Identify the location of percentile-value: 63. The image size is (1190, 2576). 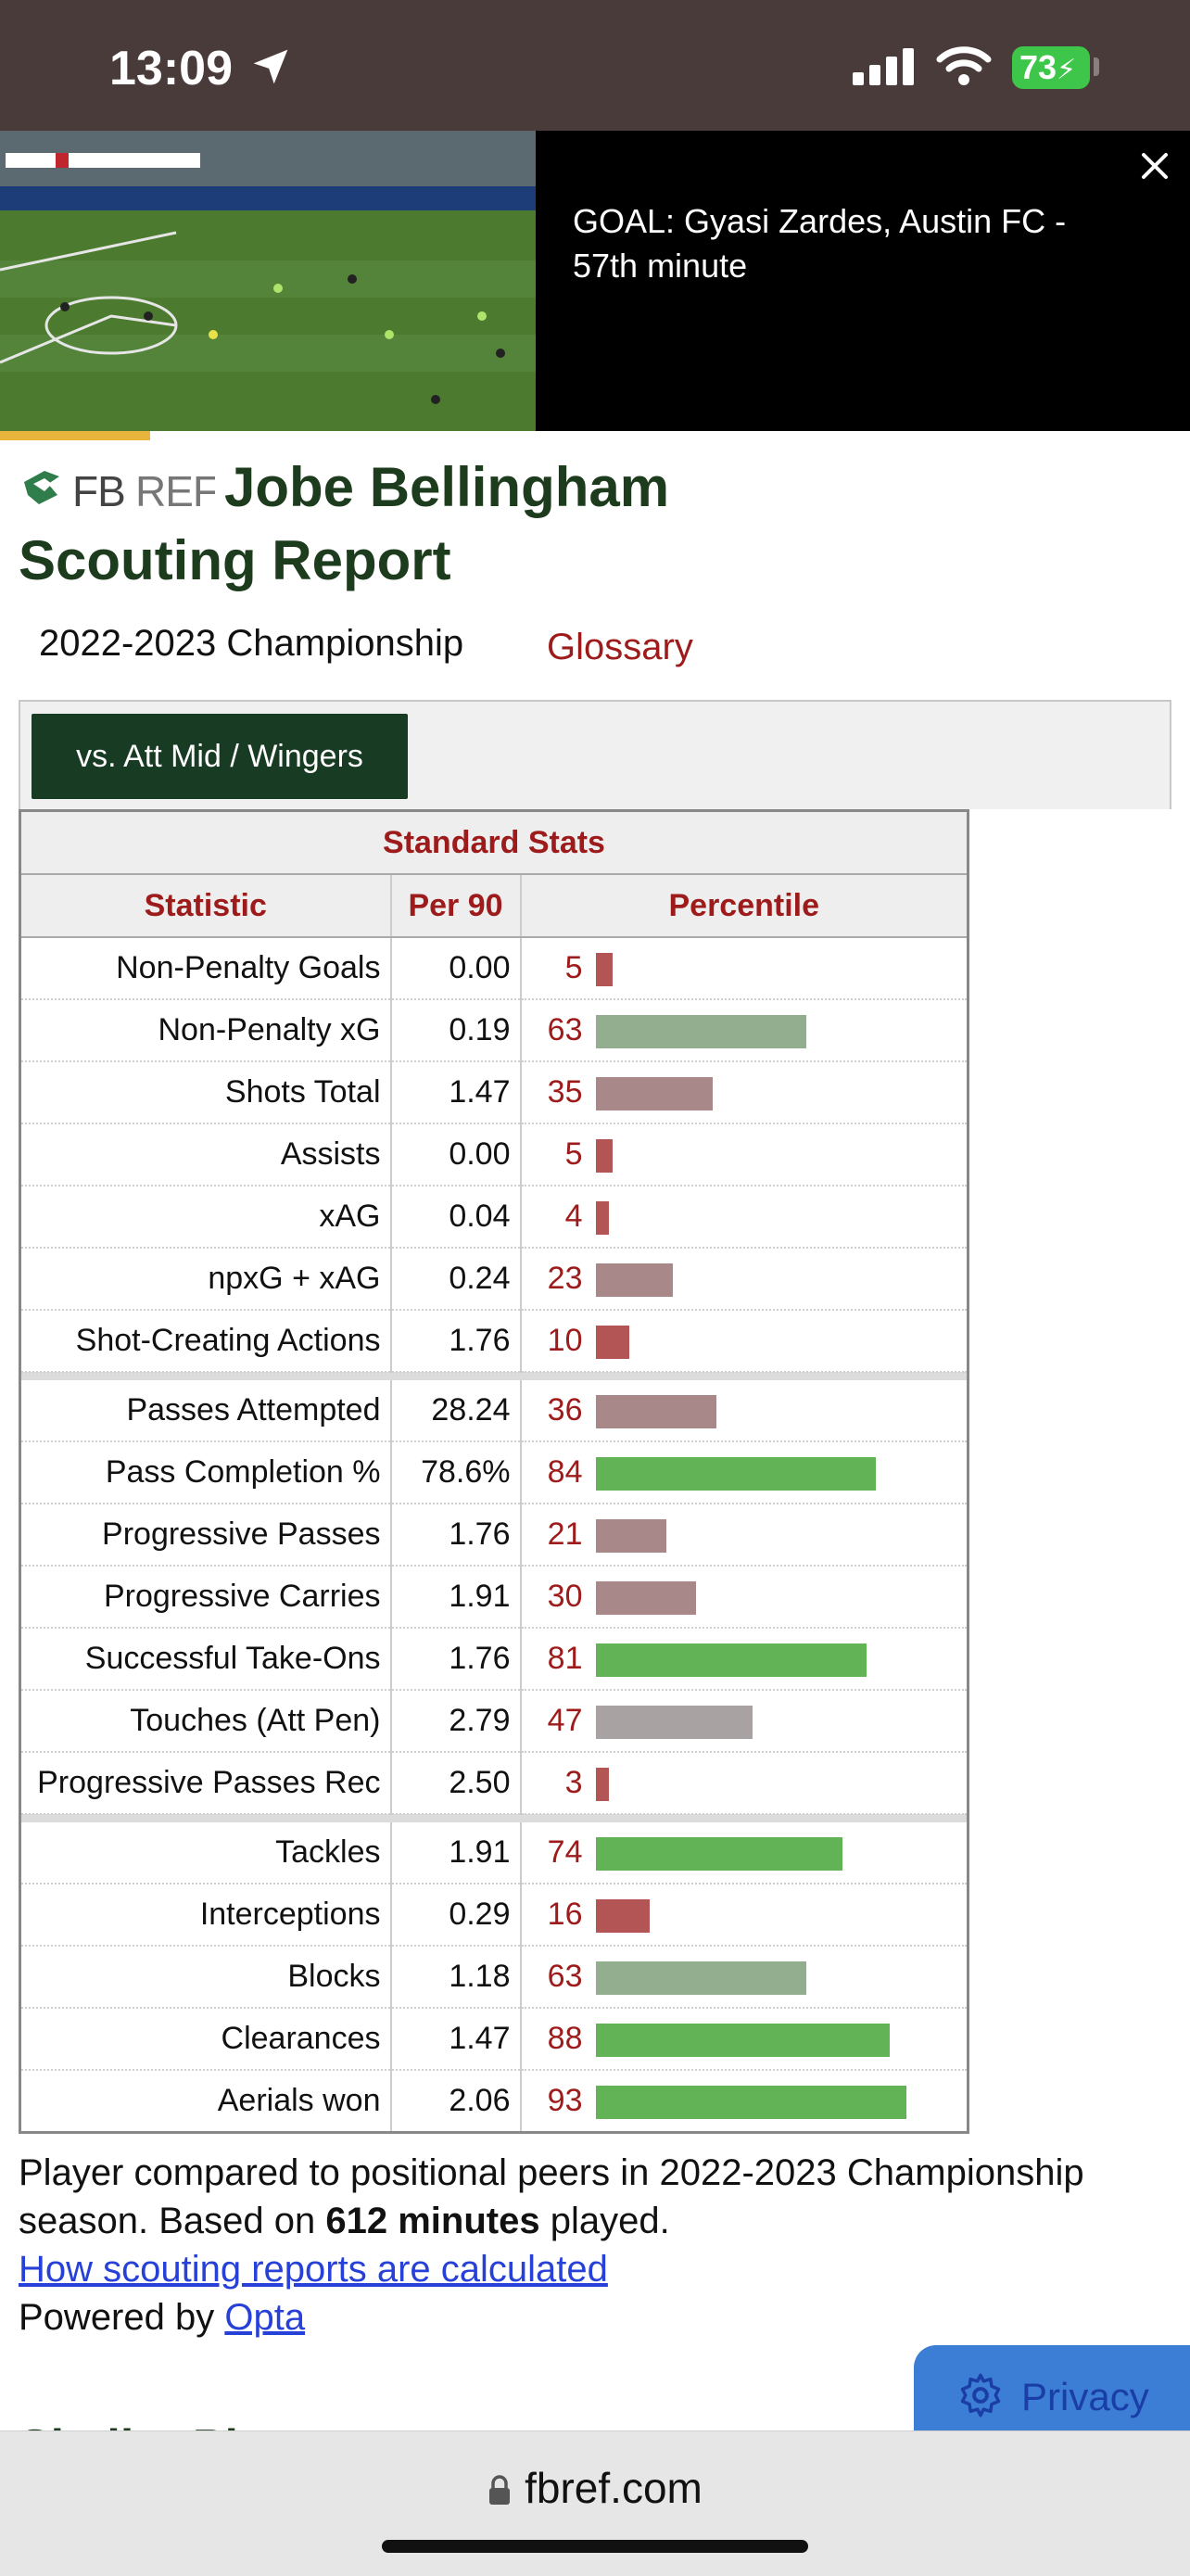
(565, 1977).